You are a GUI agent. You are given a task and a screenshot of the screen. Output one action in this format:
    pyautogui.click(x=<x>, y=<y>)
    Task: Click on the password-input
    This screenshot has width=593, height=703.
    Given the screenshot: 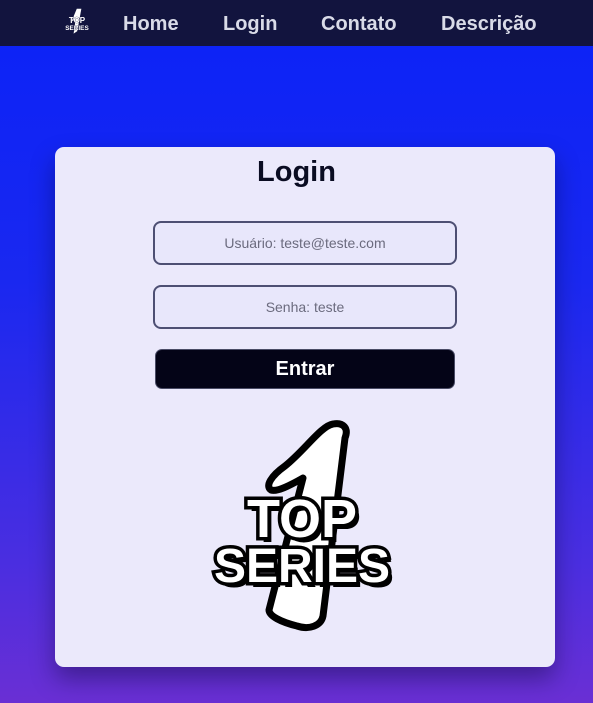 What is the action you would take?
    pyautogui.click(x=305, y=307)
    